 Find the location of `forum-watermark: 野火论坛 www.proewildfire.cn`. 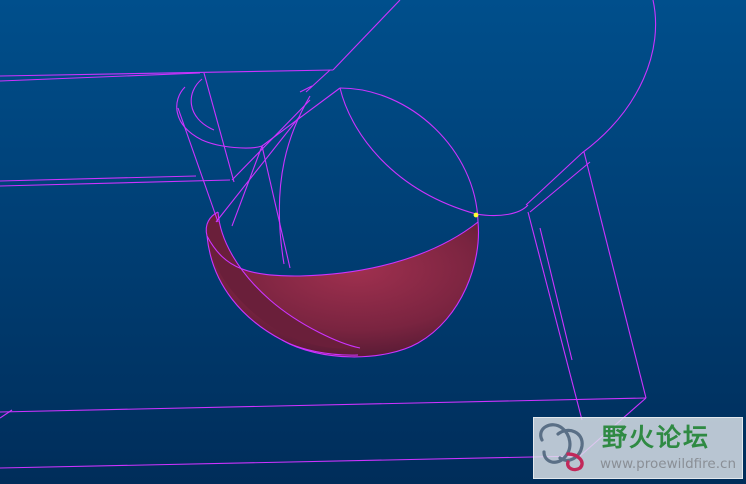

forum-watermark: 野火论坛 www.proewildfire.cn is located at coordinates (638, 448).